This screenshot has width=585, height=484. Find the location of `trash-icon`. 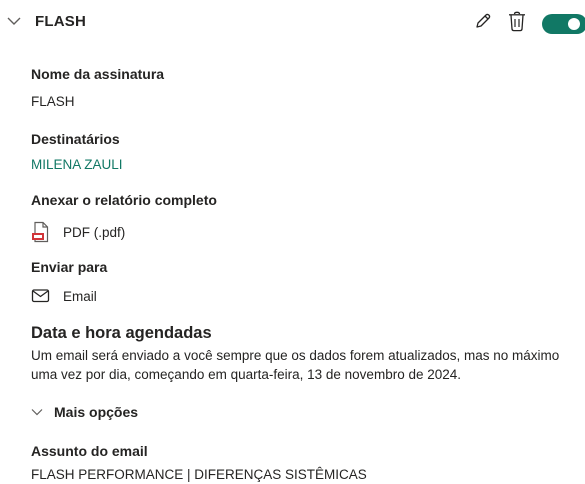

trash-icon is located at coordinates (517, 21).